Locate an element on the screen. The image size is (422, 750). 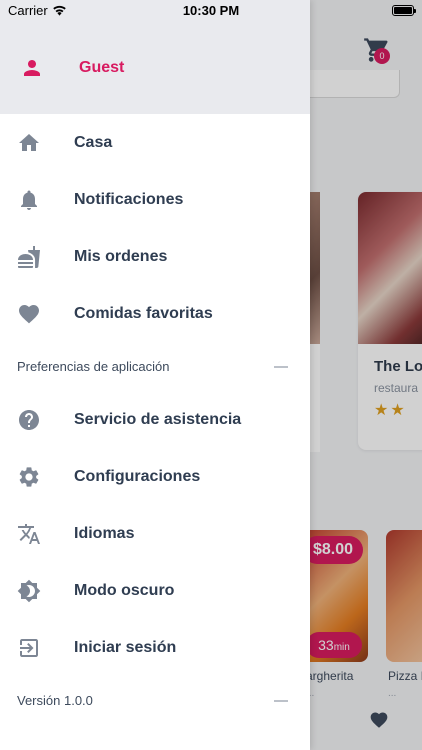
menu-item-casa: Casa is located at coordinates (155, 143).